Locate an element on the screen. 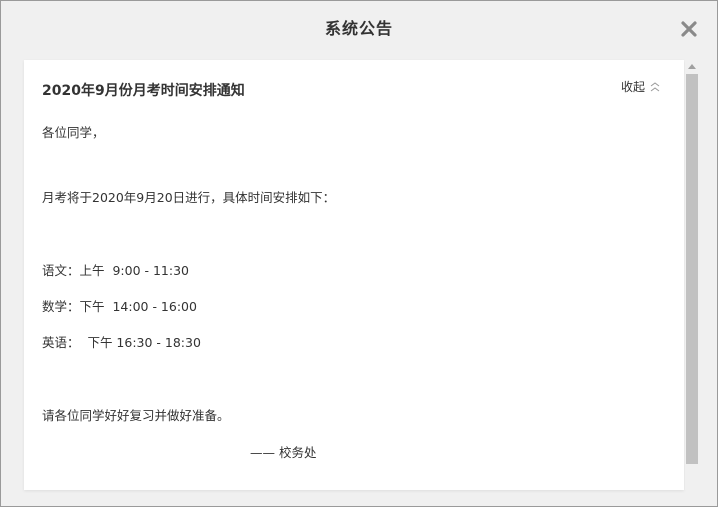  schedule-item-math: 数学：下午 14:00 - 16:00 is located at coordinates (119, 306).